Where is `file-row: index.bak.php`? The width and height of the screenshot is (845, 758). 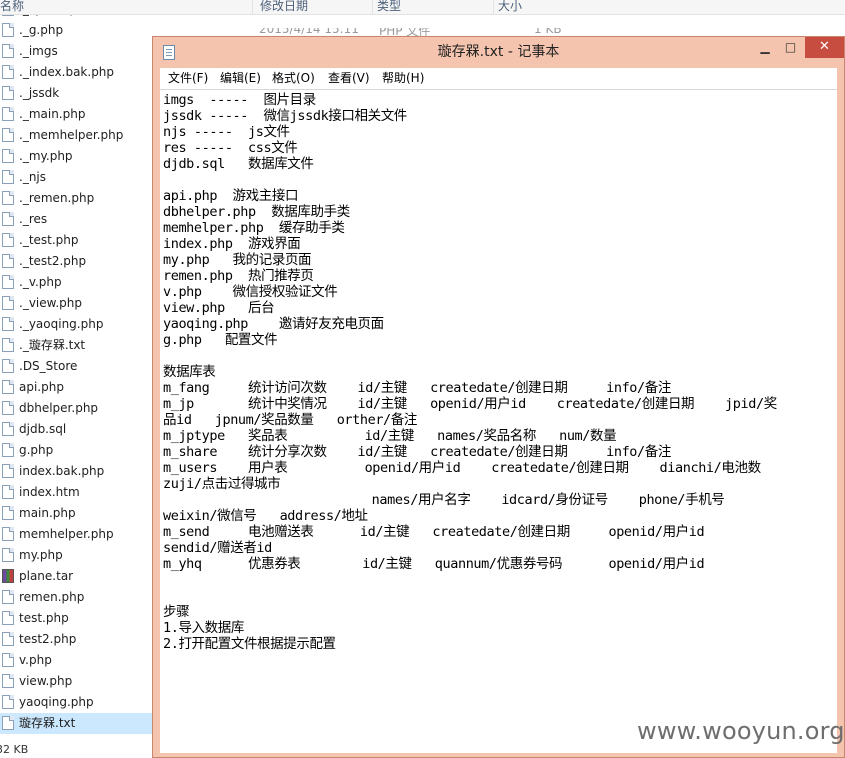
file-row: index.bak.php is located at coordinates (76, 471).